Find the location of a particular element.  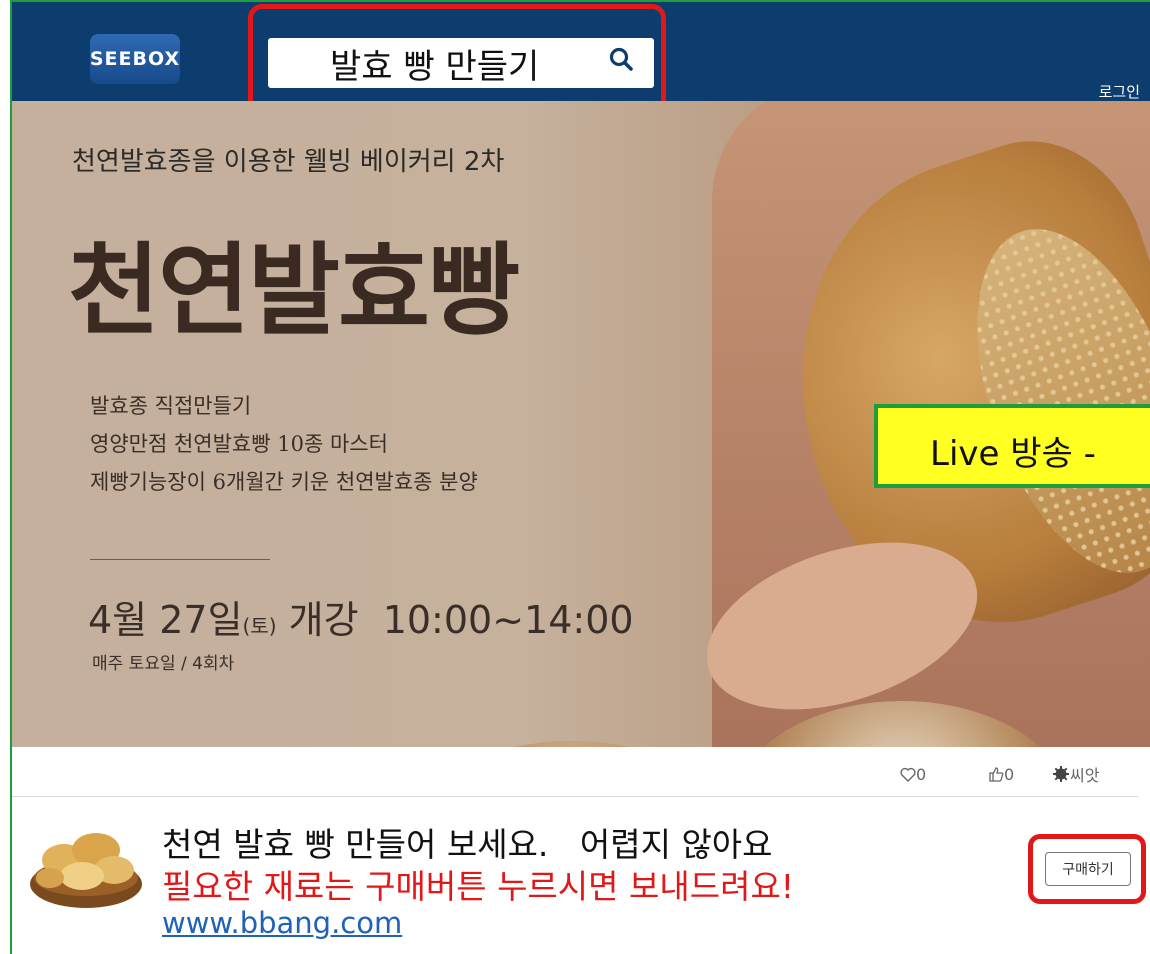

bread-basket-icon is located at coordinates (86, 870).